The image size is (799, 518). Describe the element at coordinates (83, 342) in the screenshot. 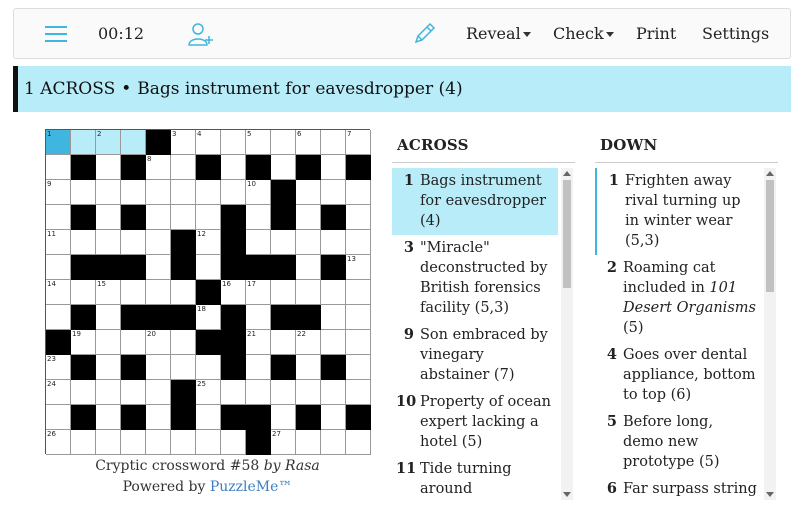

I see `grid-cell: 19` at that location.